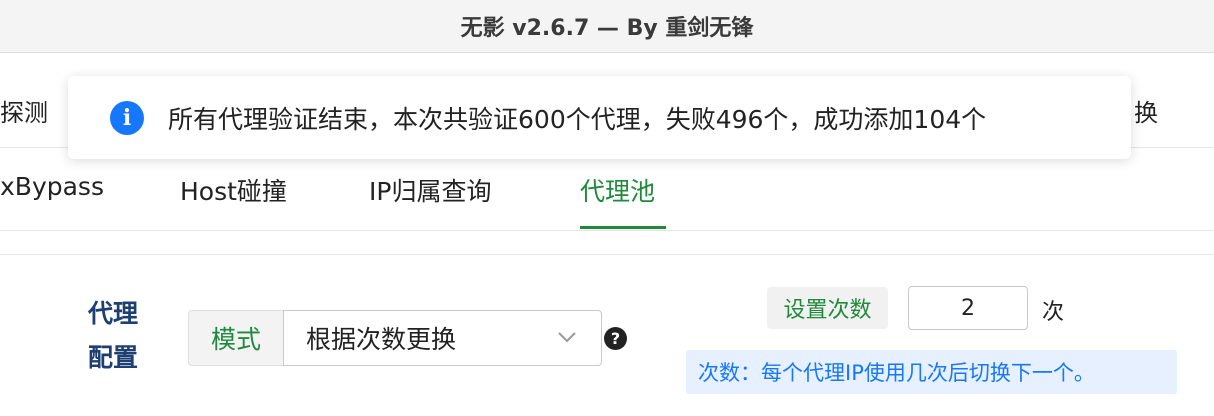 This screenshot has height=416, width=1214. What do you see at coordinates (827, 308) in the screenshot?
I see `set-count-label: 设置次数` at bounding box center [827, 308].